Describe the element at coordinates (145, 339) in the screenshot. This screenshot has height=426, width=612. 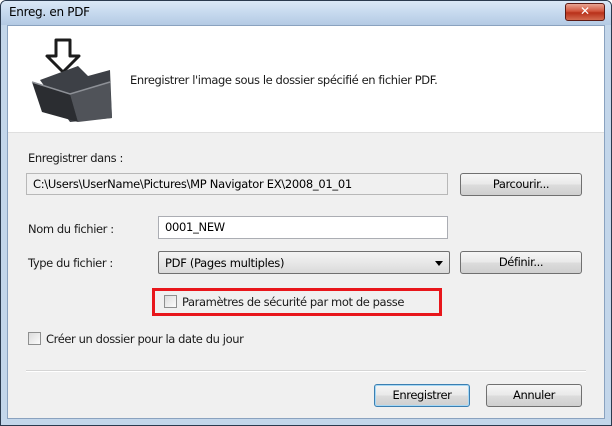
I see `create-date-folder-label: Créer un dossier pour la date du jour` at that location.